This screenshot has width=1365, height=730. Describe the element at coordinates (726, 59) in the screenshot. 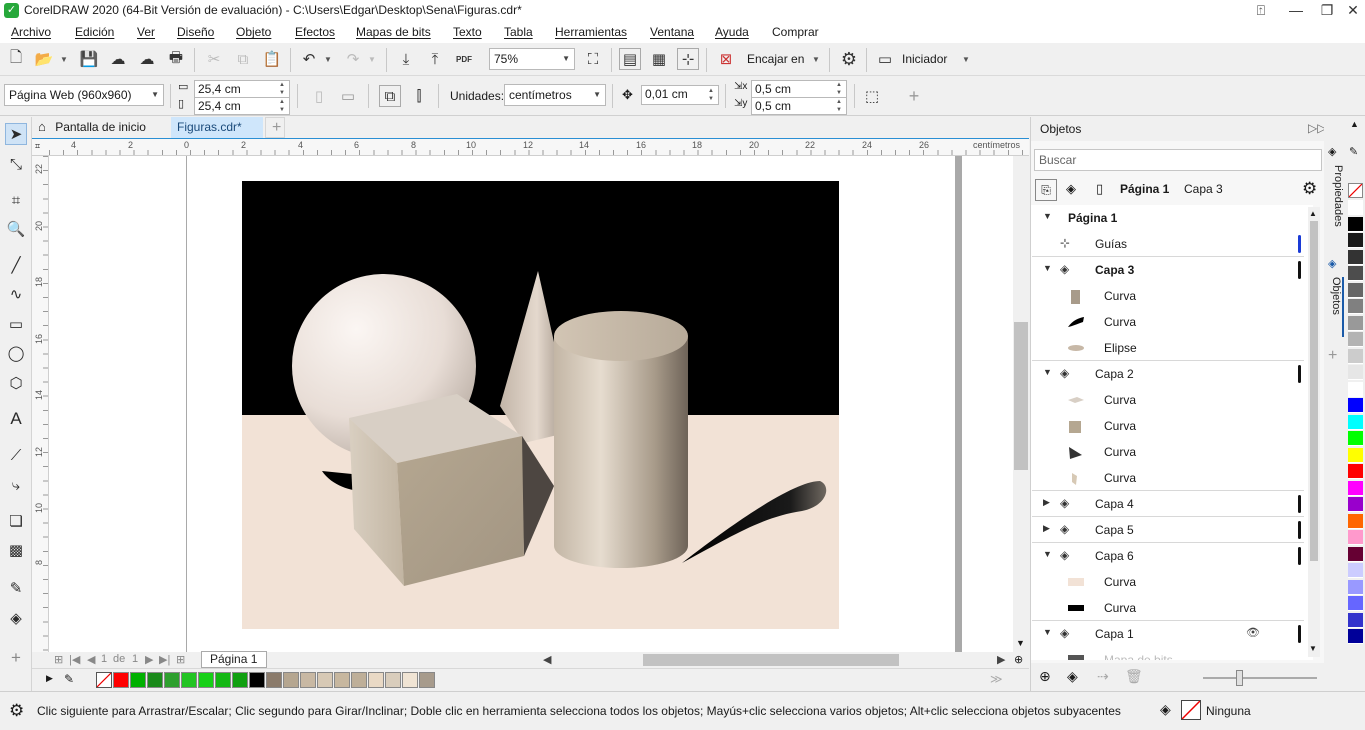

I see `snap-off-icon: ⊠` at that location.